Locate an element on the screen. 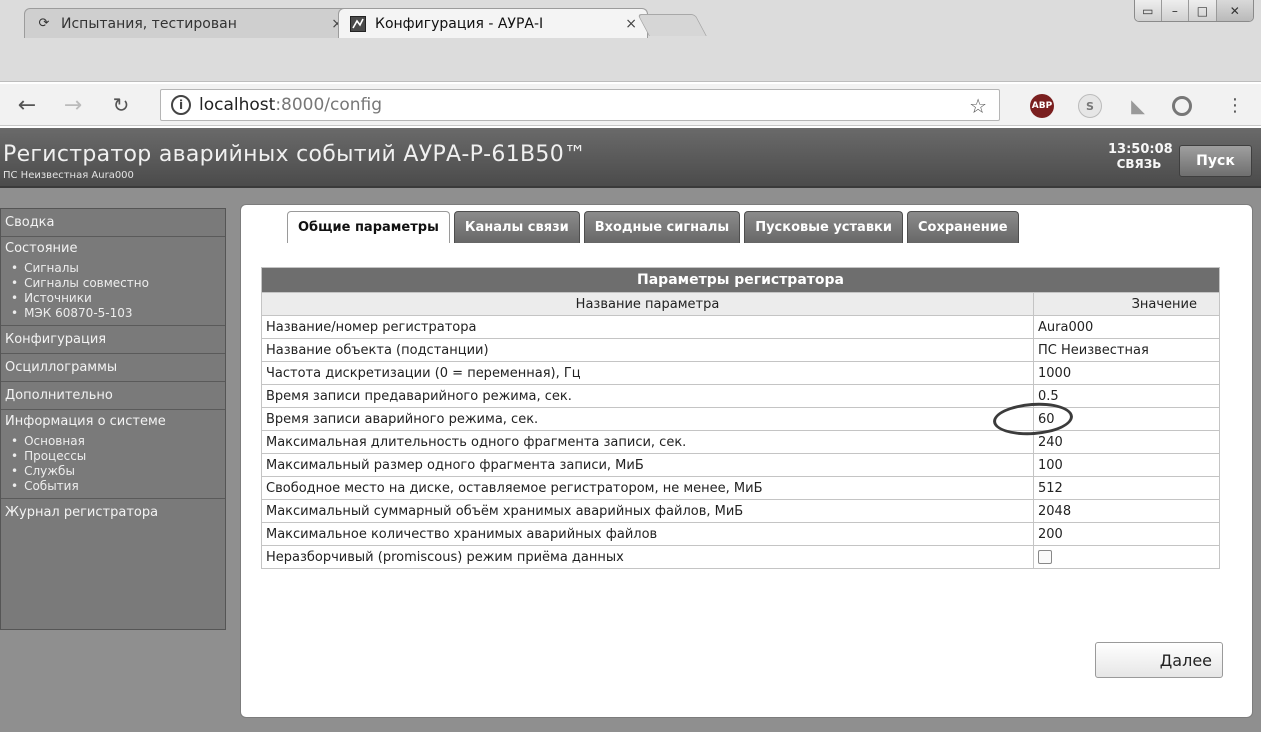 The image size is (1261, 732). new-tab-button is located at coordinates (672, 25).